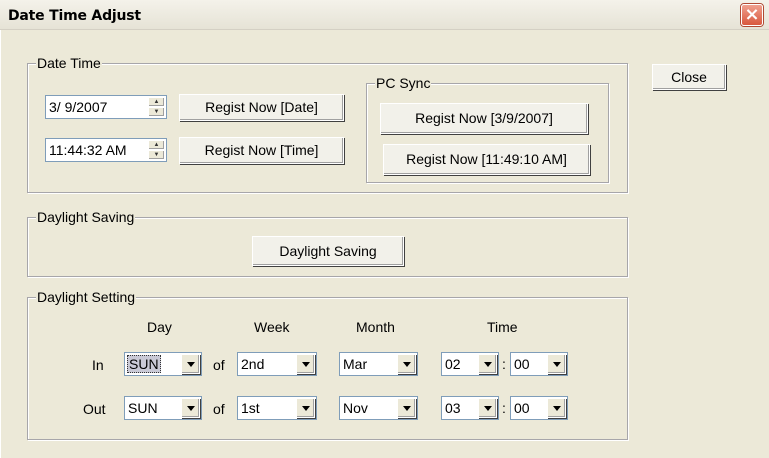 This screenshot has height=458, width=769. Describe the element at coordinates (98, 365) in the screenshot. I see `in-label: In` at that location.